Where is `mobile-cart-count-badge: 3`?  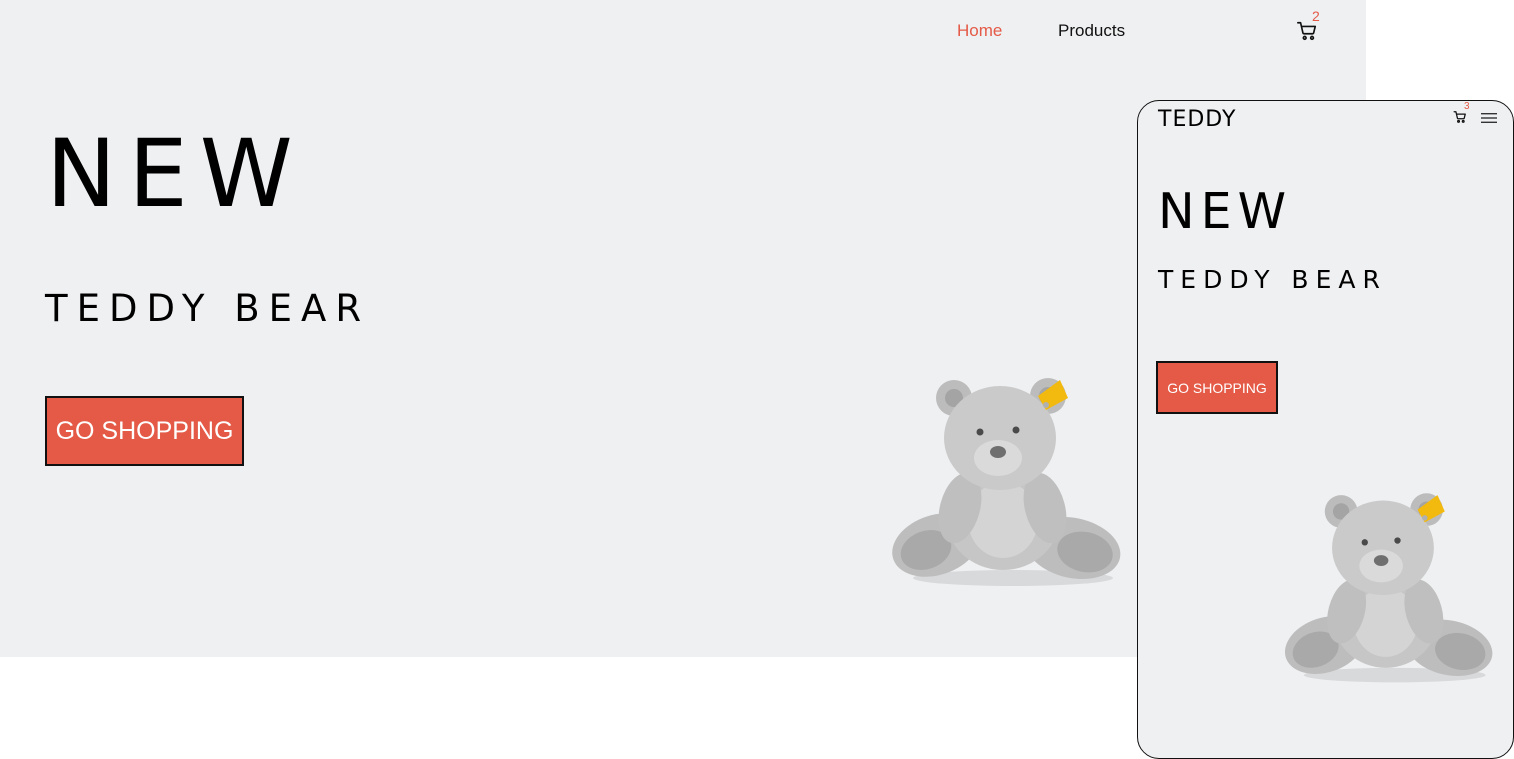 mobile-cart-count-badge: 3 is located at coordinates (1467, 106).